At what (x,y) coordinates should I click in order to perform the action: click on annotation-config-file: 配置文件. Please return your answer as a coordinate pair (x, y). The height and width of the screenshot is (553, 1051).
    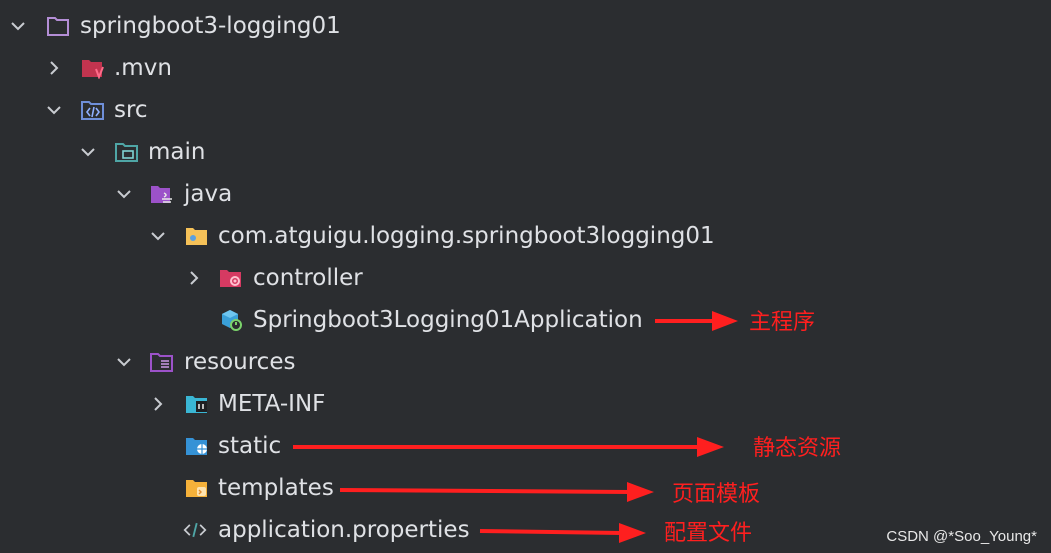
    Looking at the image, I should click on (708, 533).